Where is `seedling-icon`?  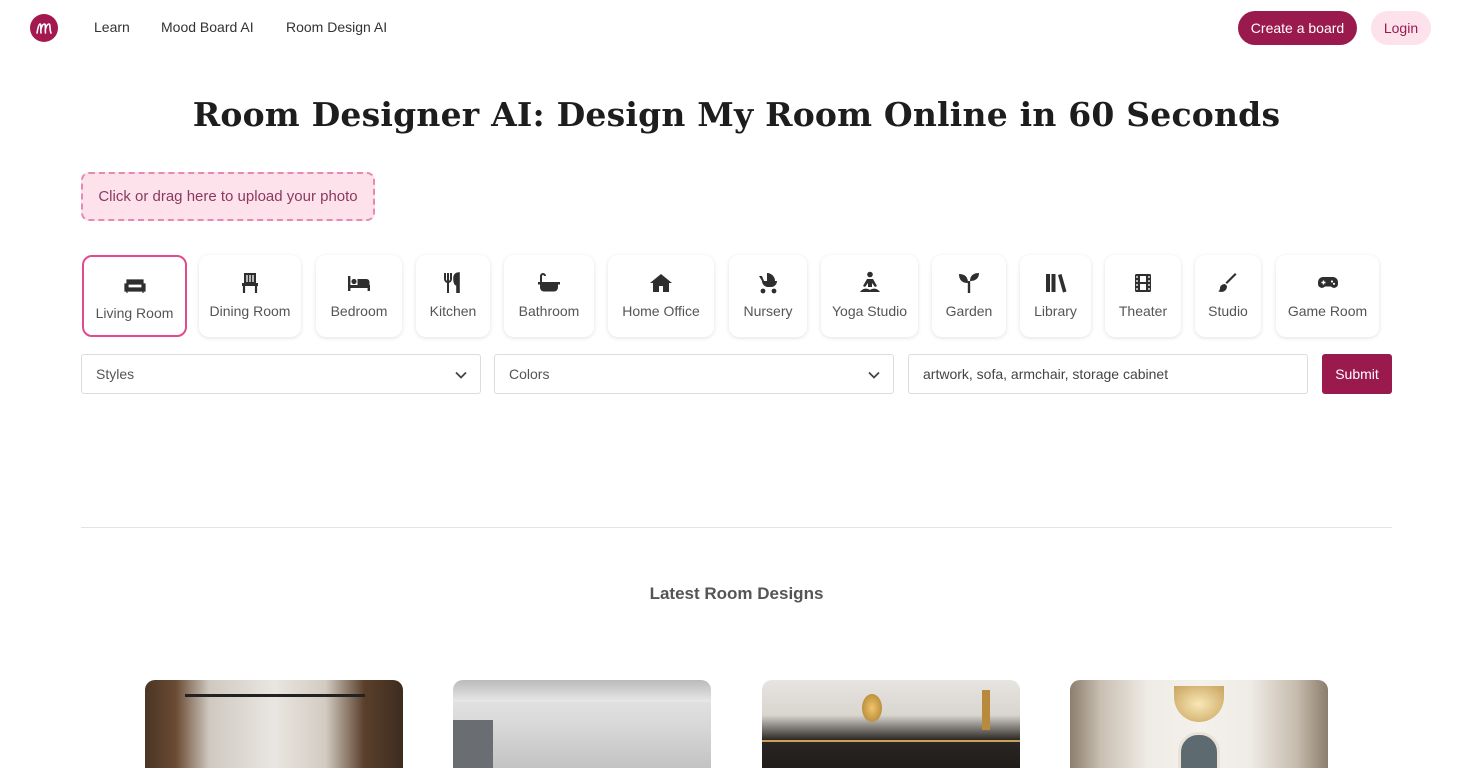
seedling-icon is located at coordinates (969, 283).